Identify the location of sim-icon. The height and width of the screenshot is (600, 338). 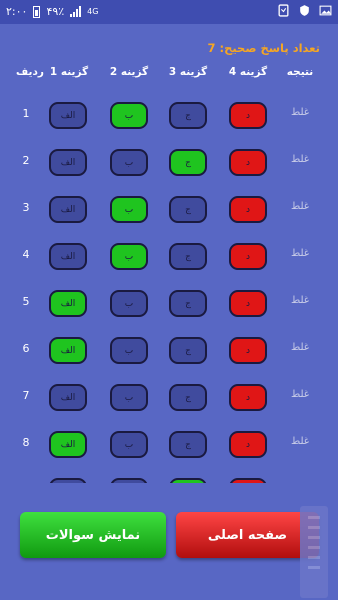
(283, 10).